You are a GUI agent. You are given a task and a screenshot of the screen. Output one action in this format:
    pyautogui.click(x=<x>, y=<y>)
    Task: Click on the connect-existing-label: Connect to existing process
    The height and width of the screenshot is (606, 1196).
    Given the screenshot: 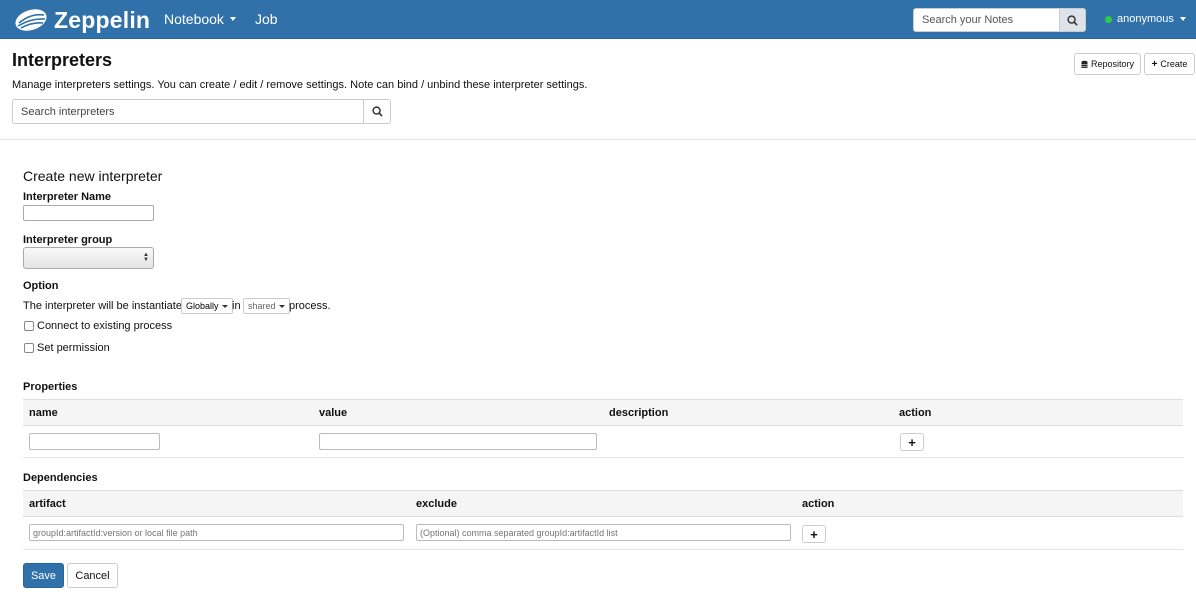 What is the action you would take?
    pyautogui.click(x=105, y=326)
    